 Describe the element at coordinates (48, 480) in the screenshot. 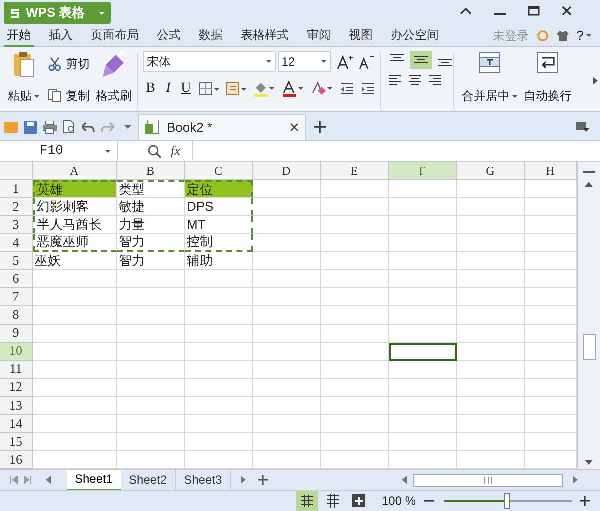

I see `previous-sheet-icon` at that location.